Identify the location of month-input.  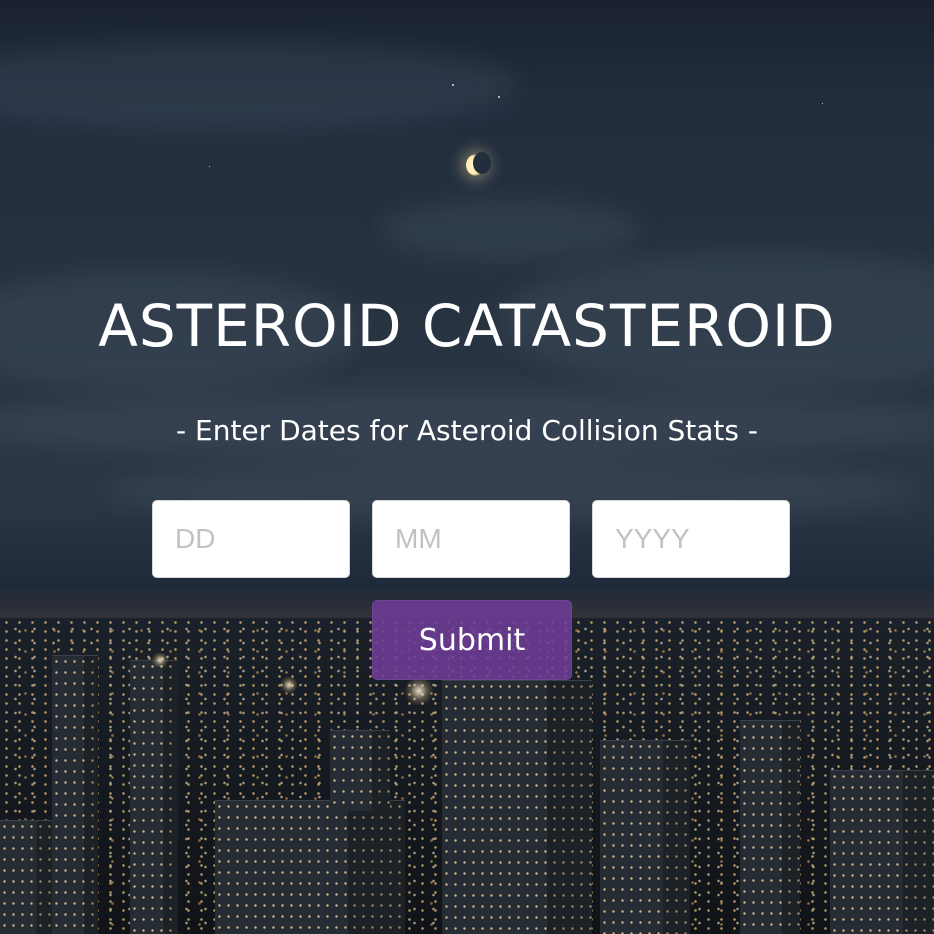
(471, 539).